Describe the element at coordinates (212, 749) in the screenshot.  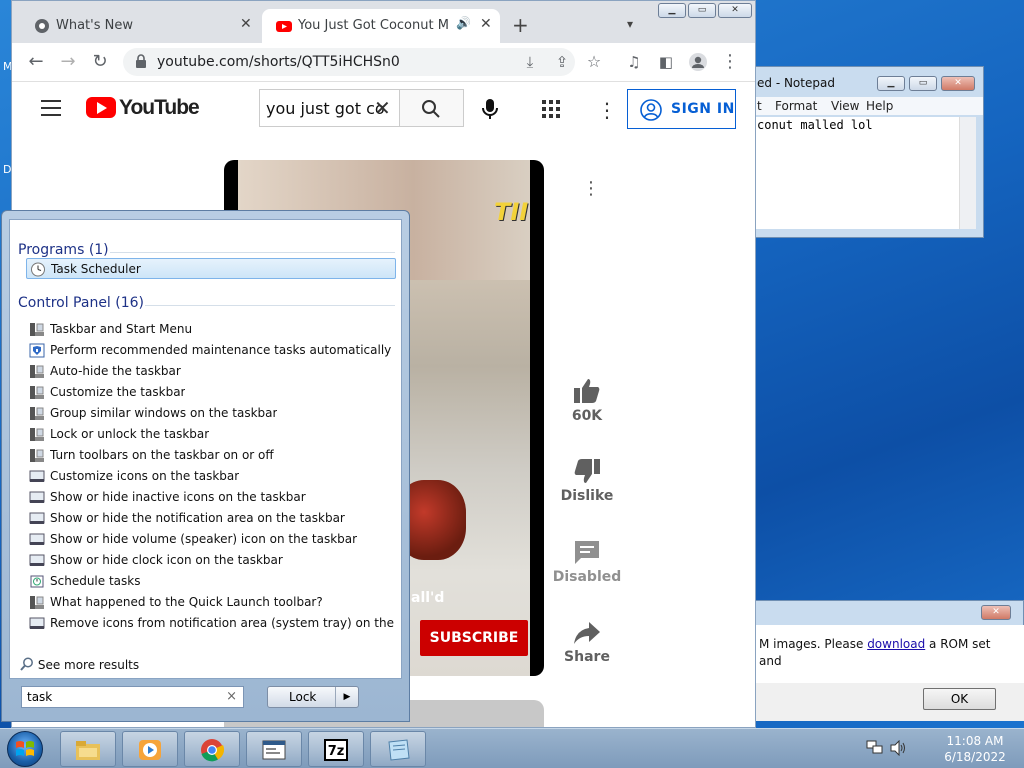
I see `taskbar-chrome` at that location.